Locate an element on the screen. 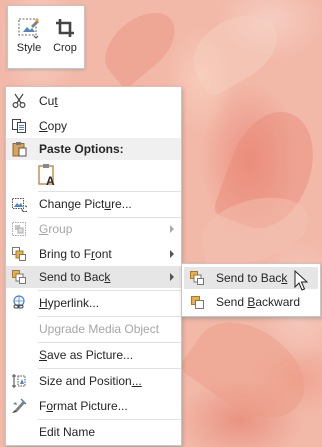  menu-item-label: Edit Name is located at coordinates (67, 432).